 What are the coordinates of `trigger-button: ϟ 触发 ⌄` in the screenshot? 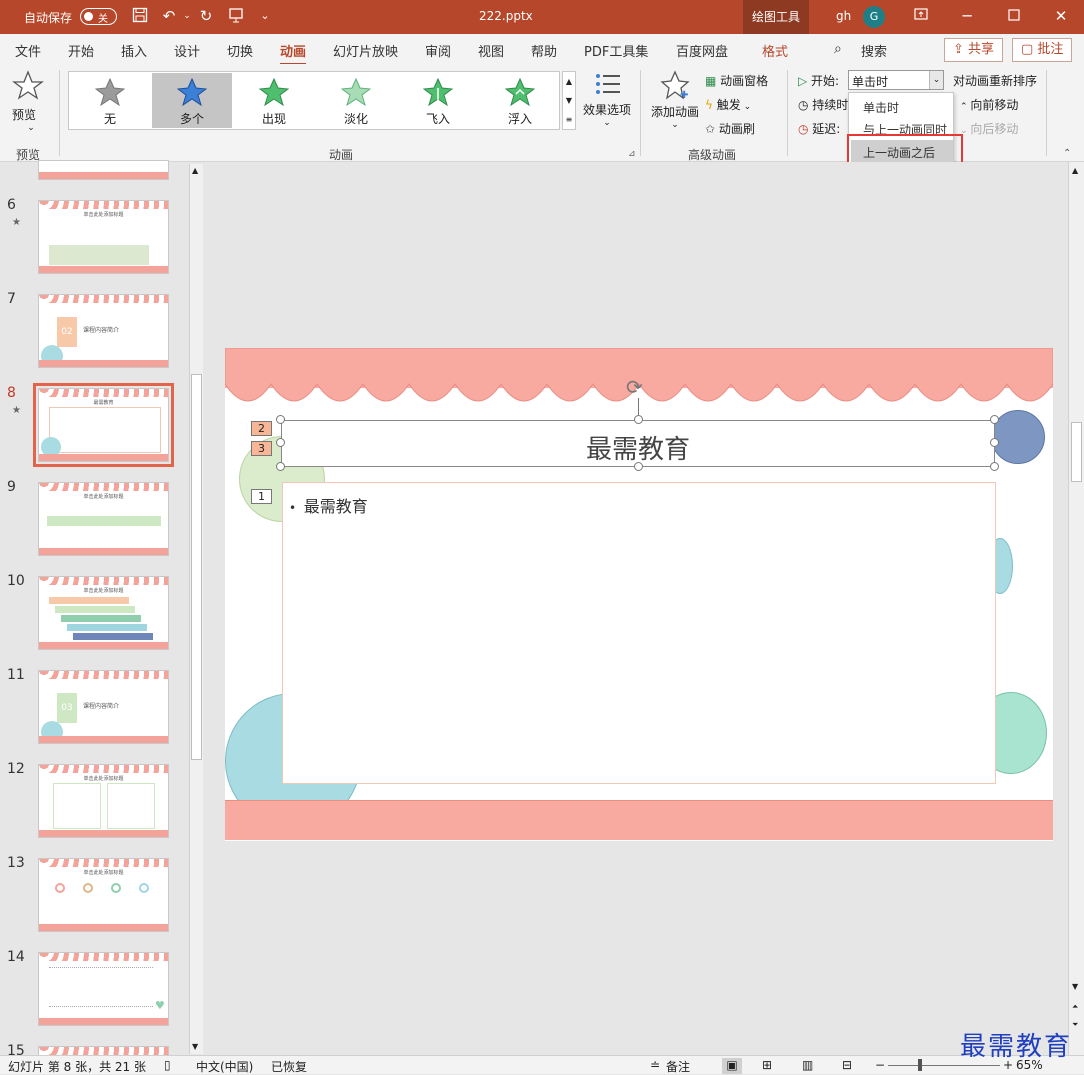 It's located at (728, 104).